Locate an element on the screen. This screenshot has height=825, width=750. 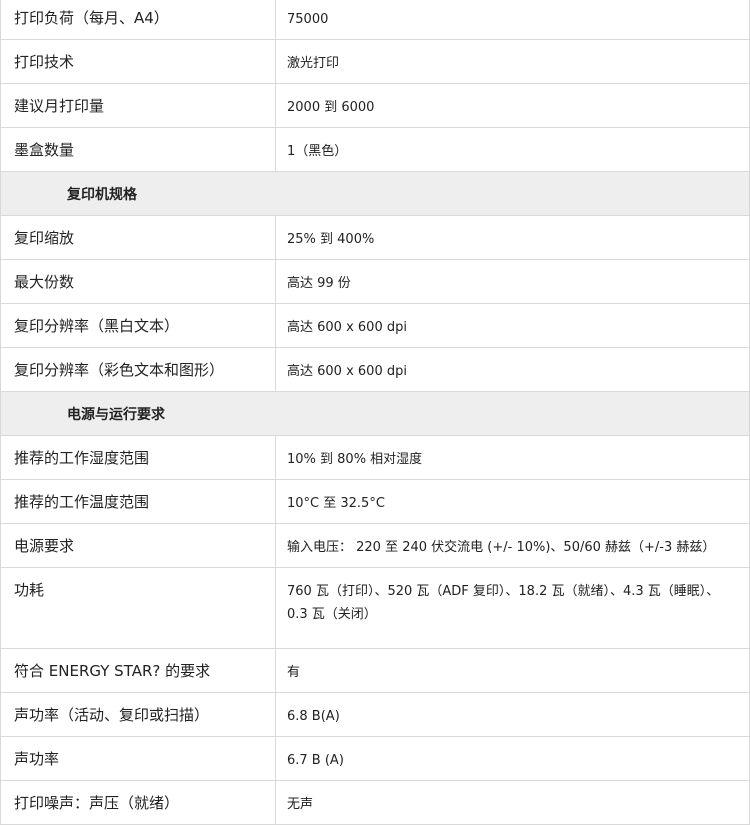
row-value: 1（黑色） is located at coordinates (512, 149).